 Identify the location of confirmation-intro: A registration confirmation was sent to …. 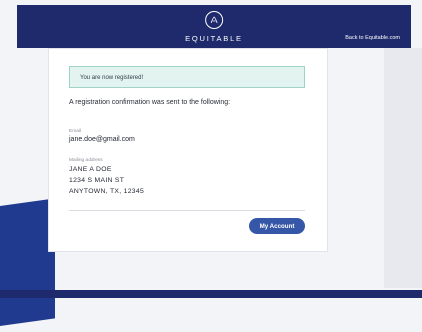
(150, 102).